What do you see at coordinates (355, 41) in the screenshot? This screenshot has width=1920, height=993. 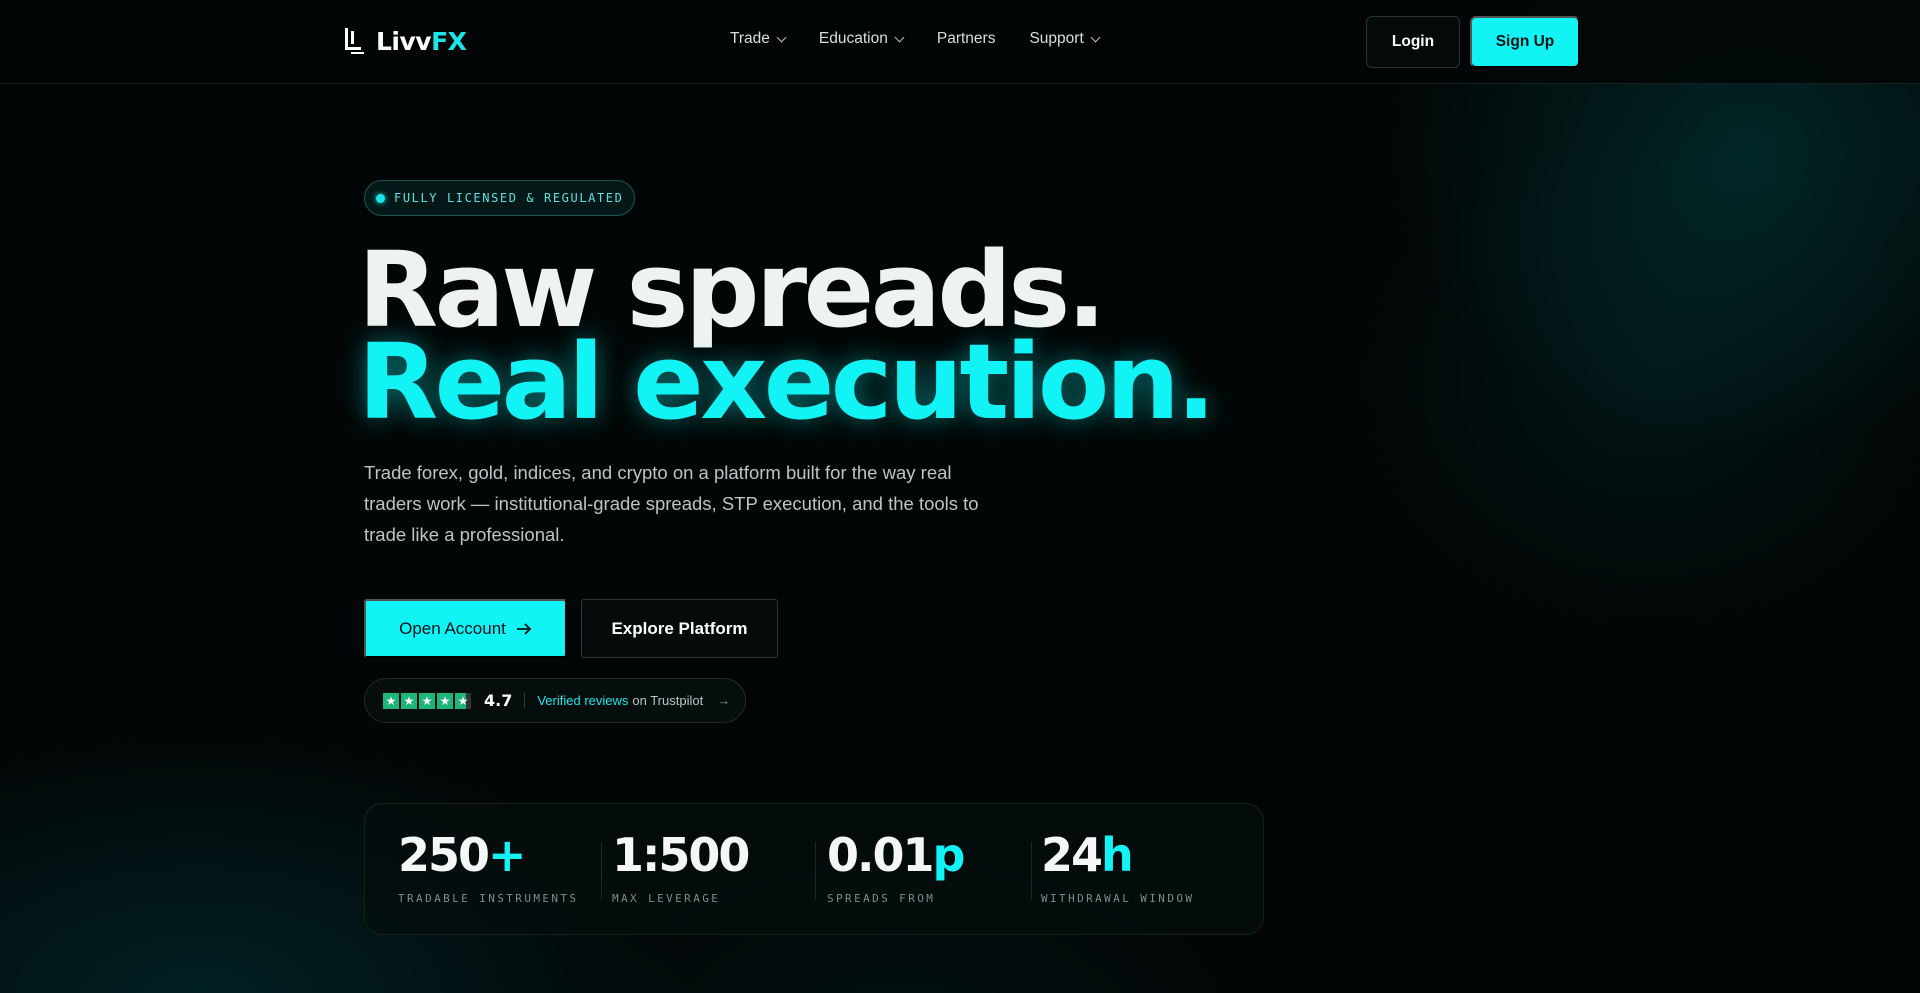 I see `logo-mark-icon` at bounding box center [355, 41].